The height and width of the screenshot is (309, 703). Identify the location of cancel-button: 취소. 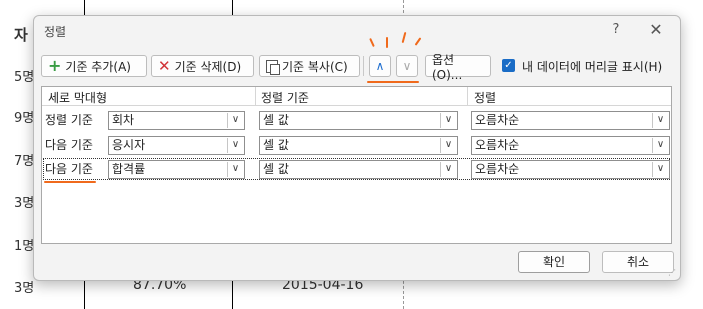
(638, 262).